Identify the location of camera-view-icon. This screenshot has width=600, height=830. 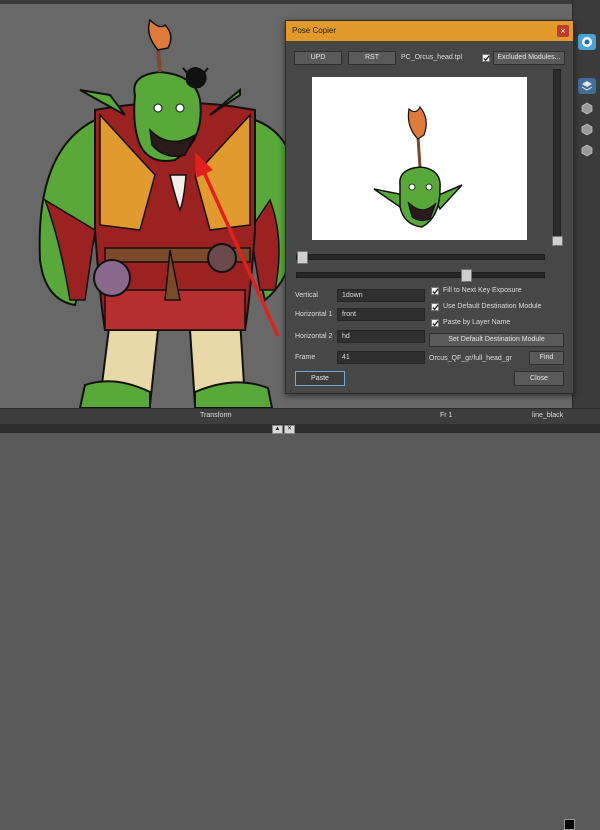
(587, 42).